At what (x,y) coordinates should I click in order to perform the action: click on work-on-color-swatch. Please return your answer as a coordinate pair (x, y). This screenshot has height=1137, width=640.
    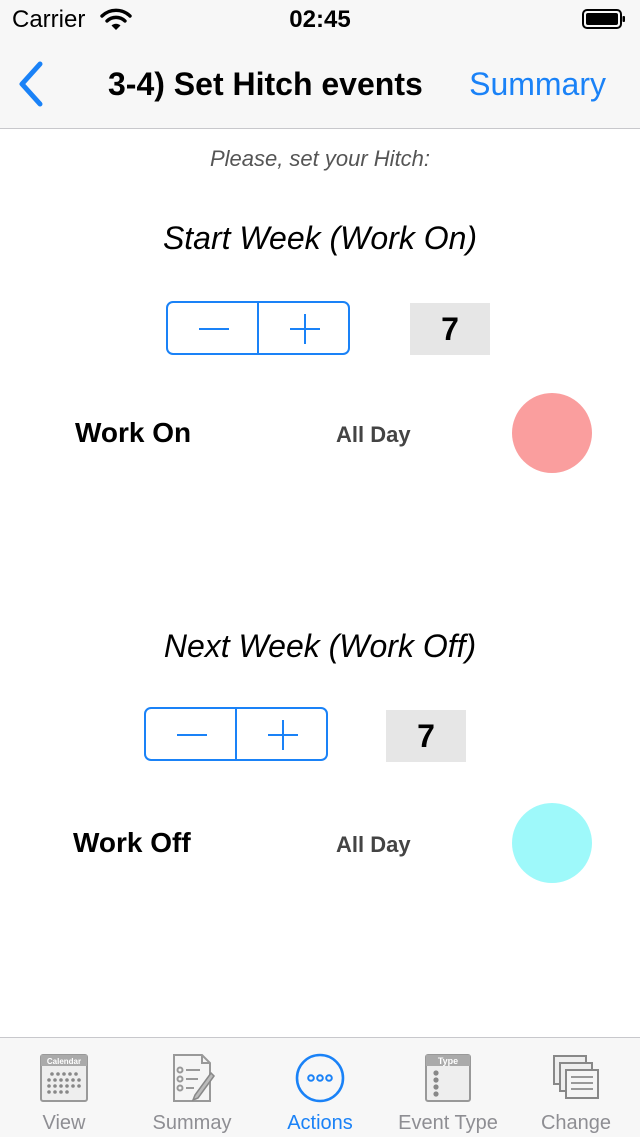
    Looking at the image, I should click on (552, 433).